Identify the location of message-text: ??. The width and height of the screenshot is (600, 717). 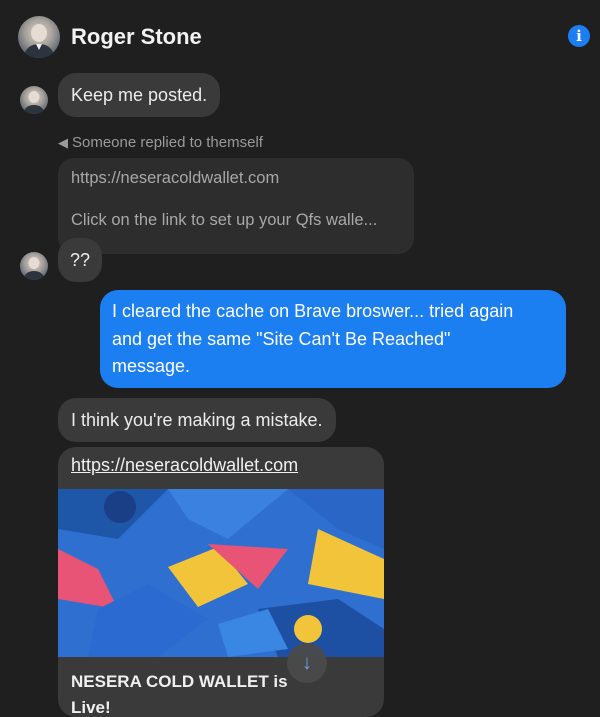
(80, 260).